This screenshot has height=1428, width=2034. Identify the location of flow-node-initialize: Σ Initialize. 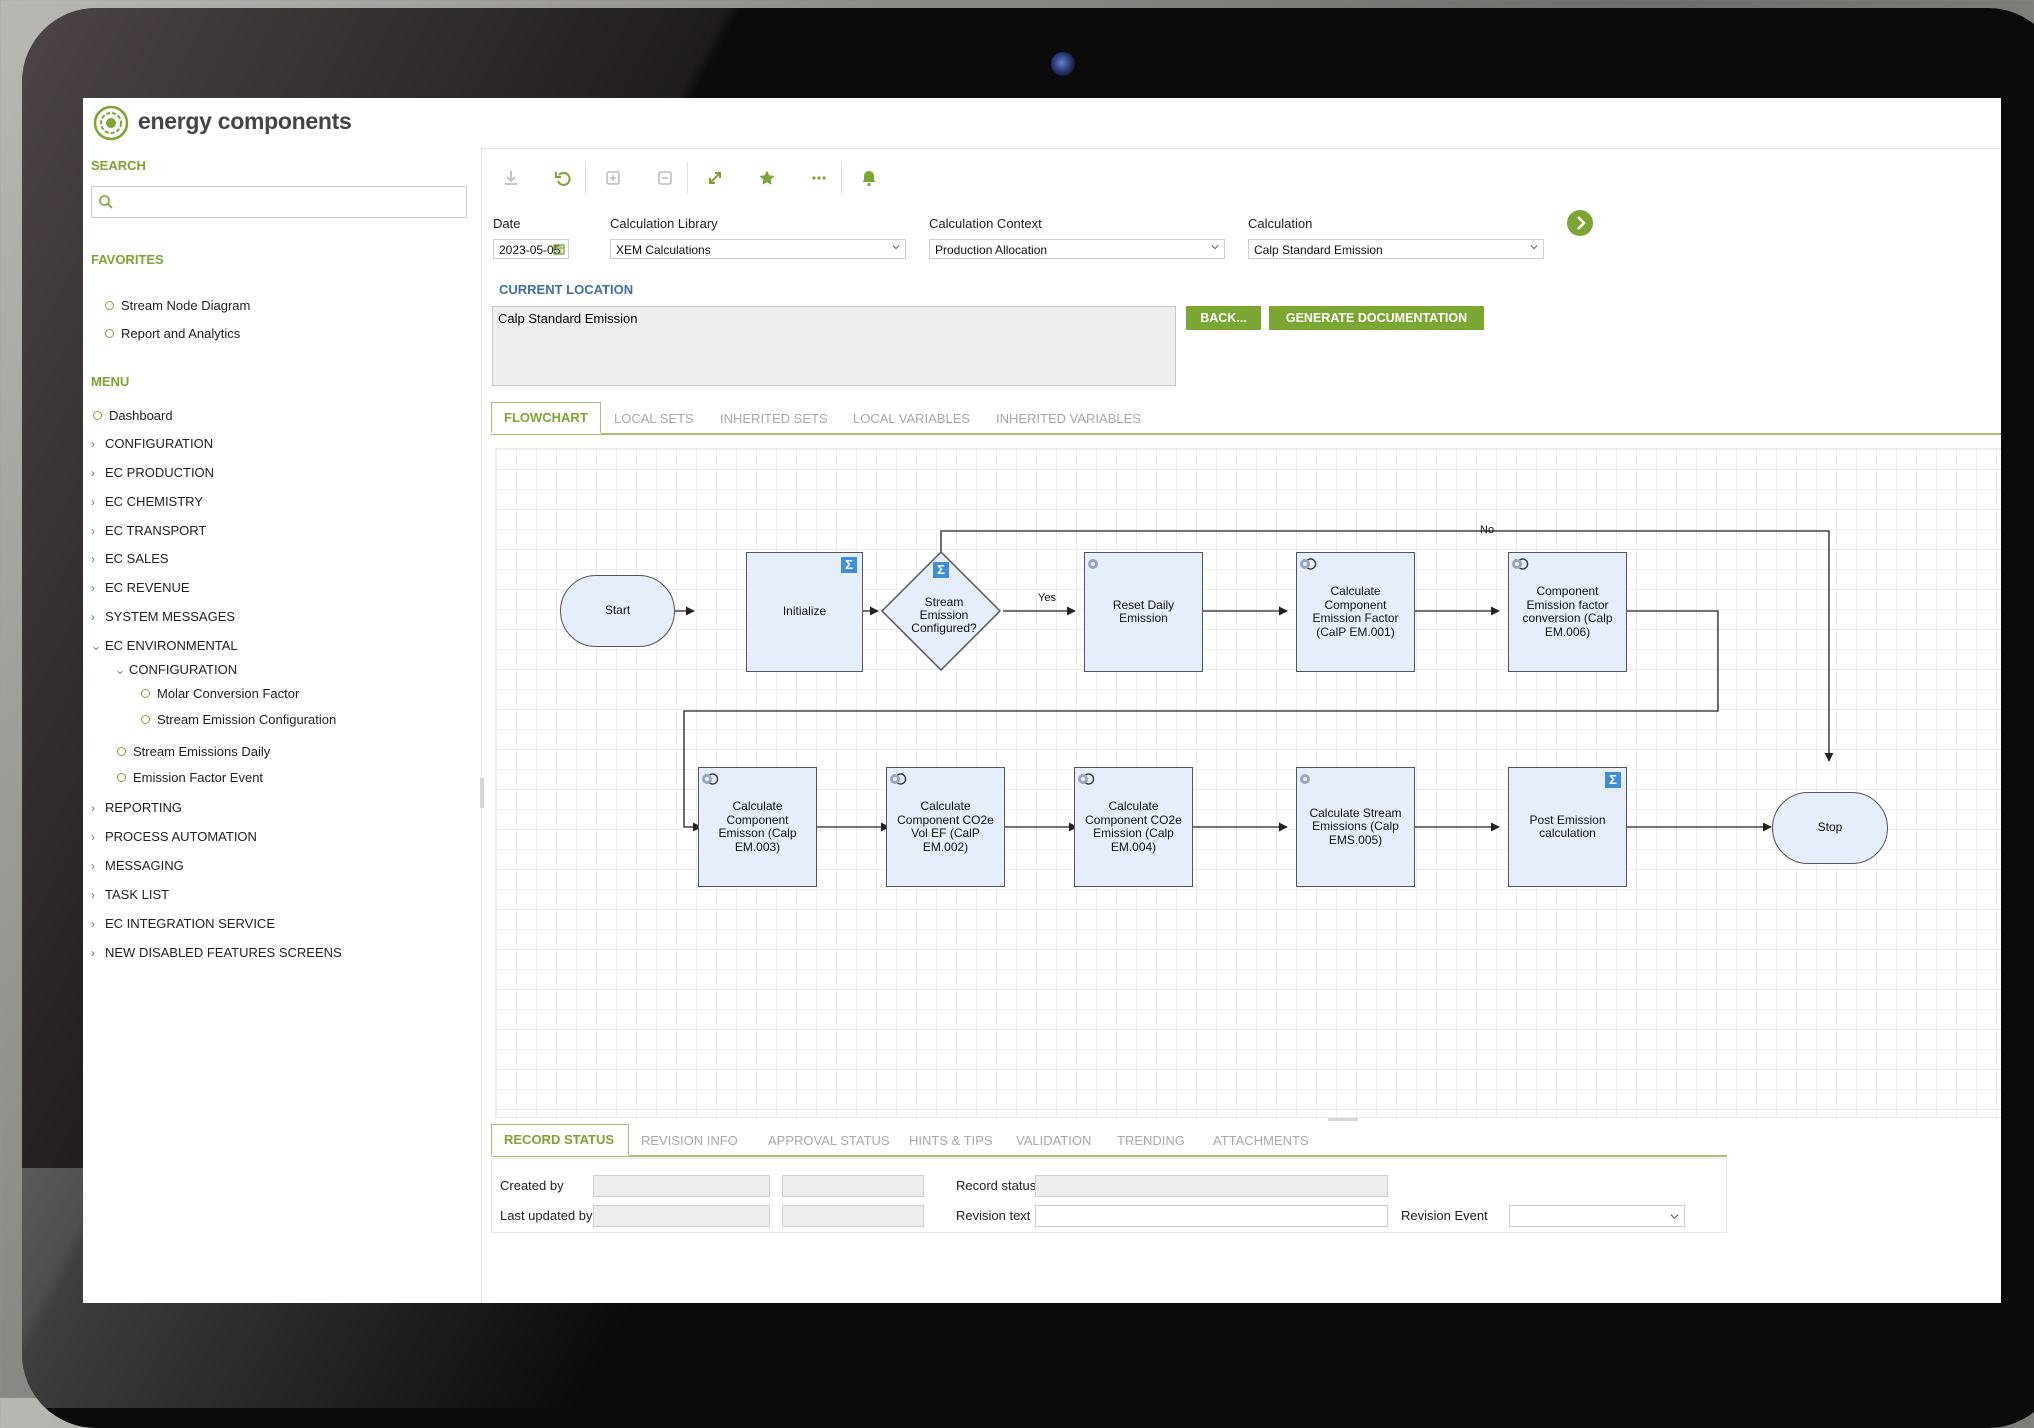
(804, 612).